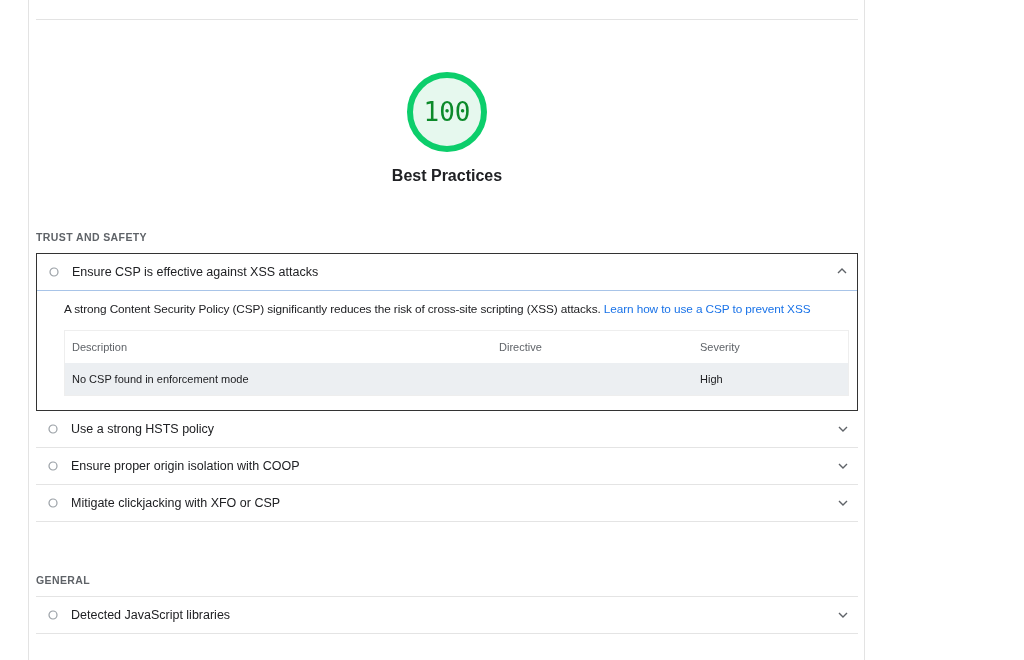  I want to click on audit-header: Detected JavaScript libraries, so click(447, 615).